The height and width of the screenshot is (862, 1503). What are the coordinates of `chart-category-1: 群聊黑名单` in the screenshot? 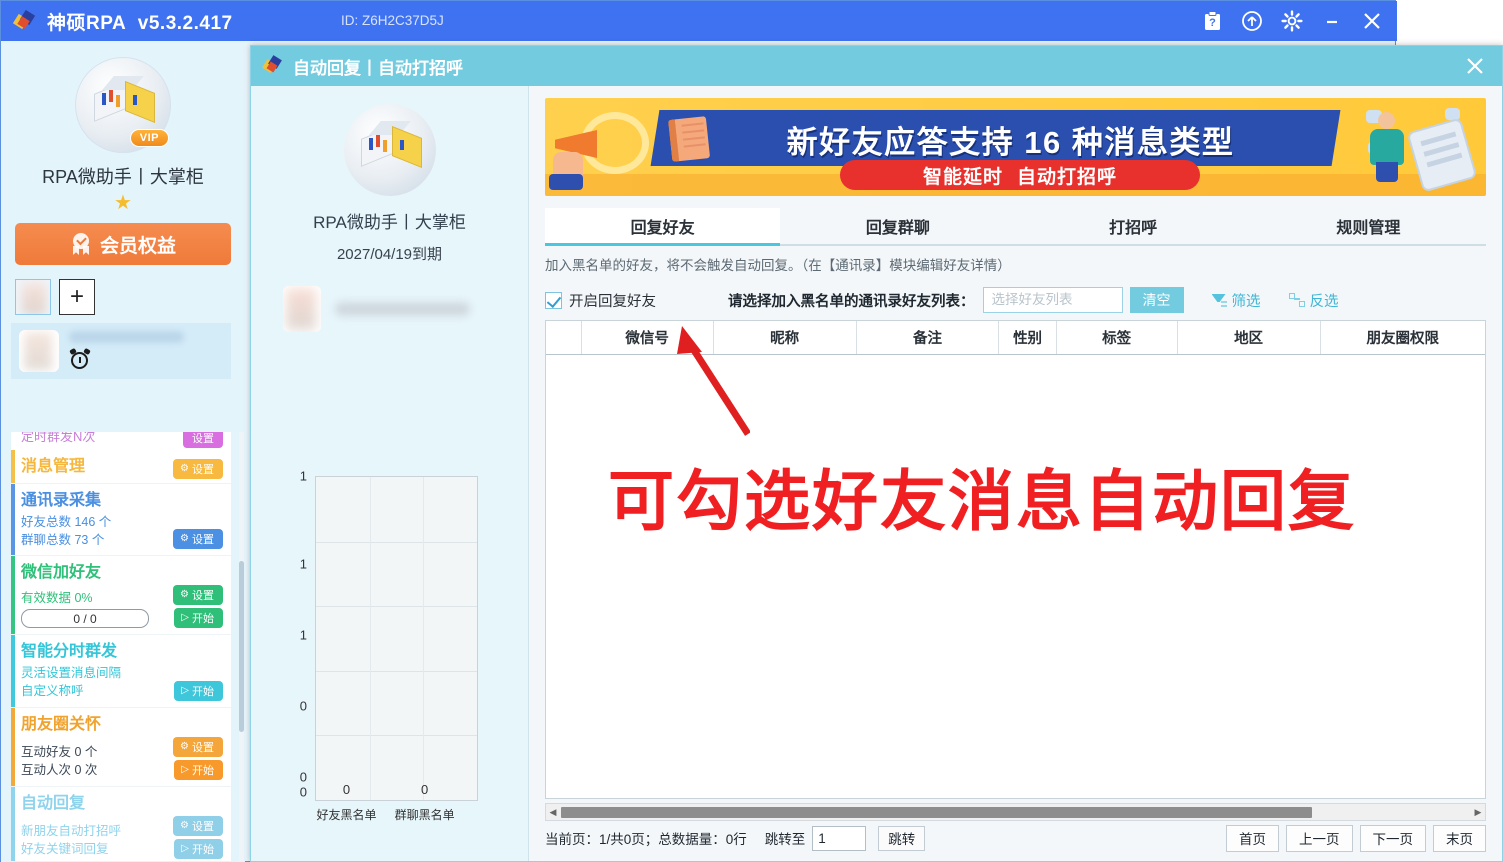 It's located at (424, 815).